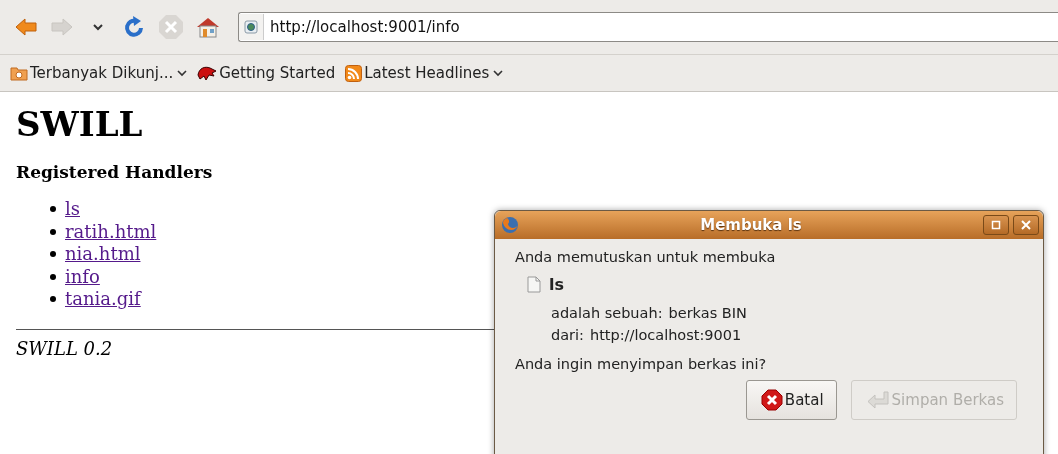  What do you see at coordinates (111, 231) in the screenshot?
I see `handler-link: ratih.html` at bounding box center [111, 231].